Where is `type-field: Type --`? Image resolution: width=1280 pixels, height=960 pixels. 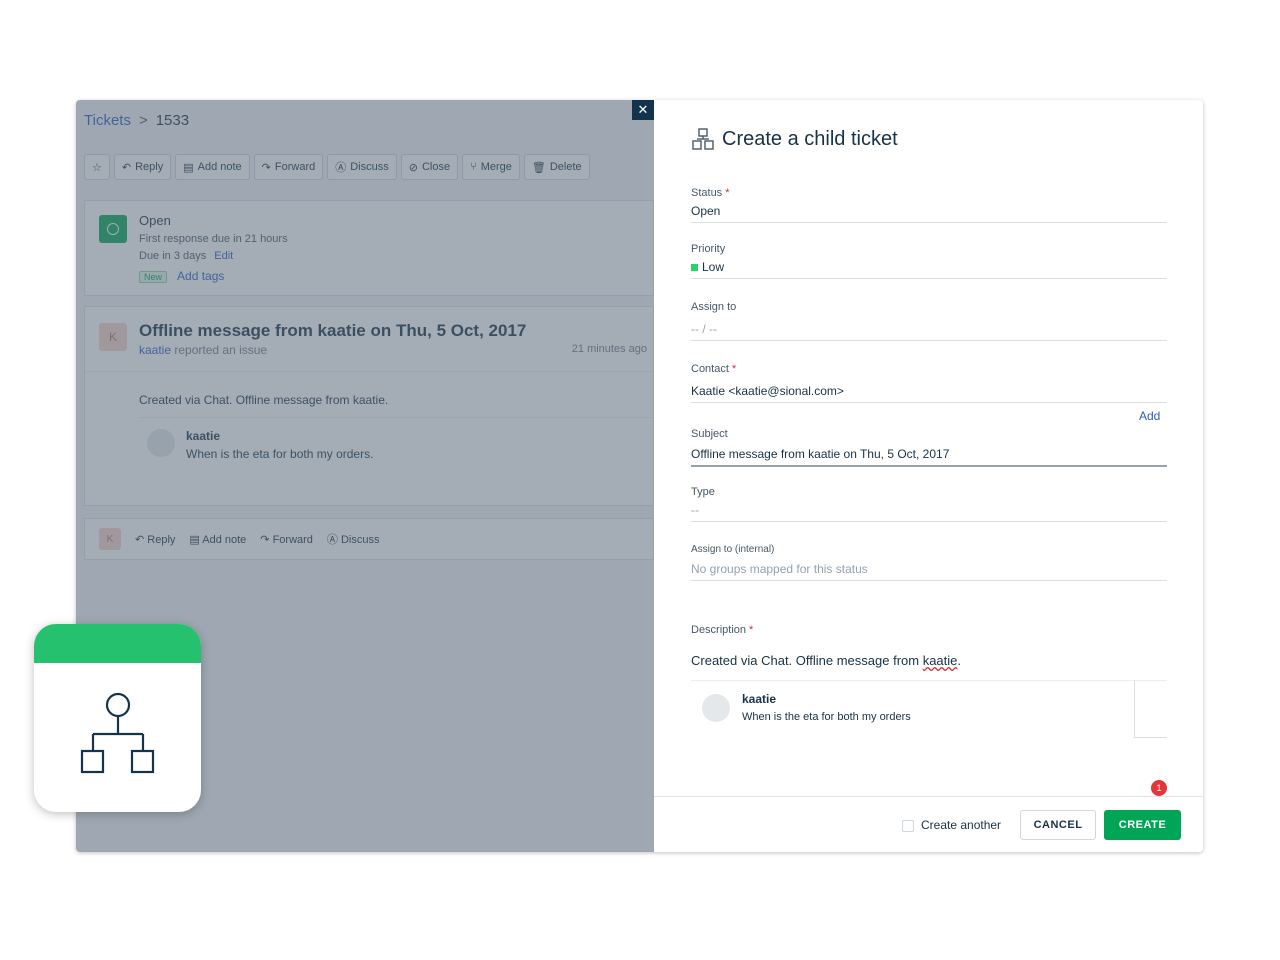 type-field: Type -- is located at coordinates (929, 504).